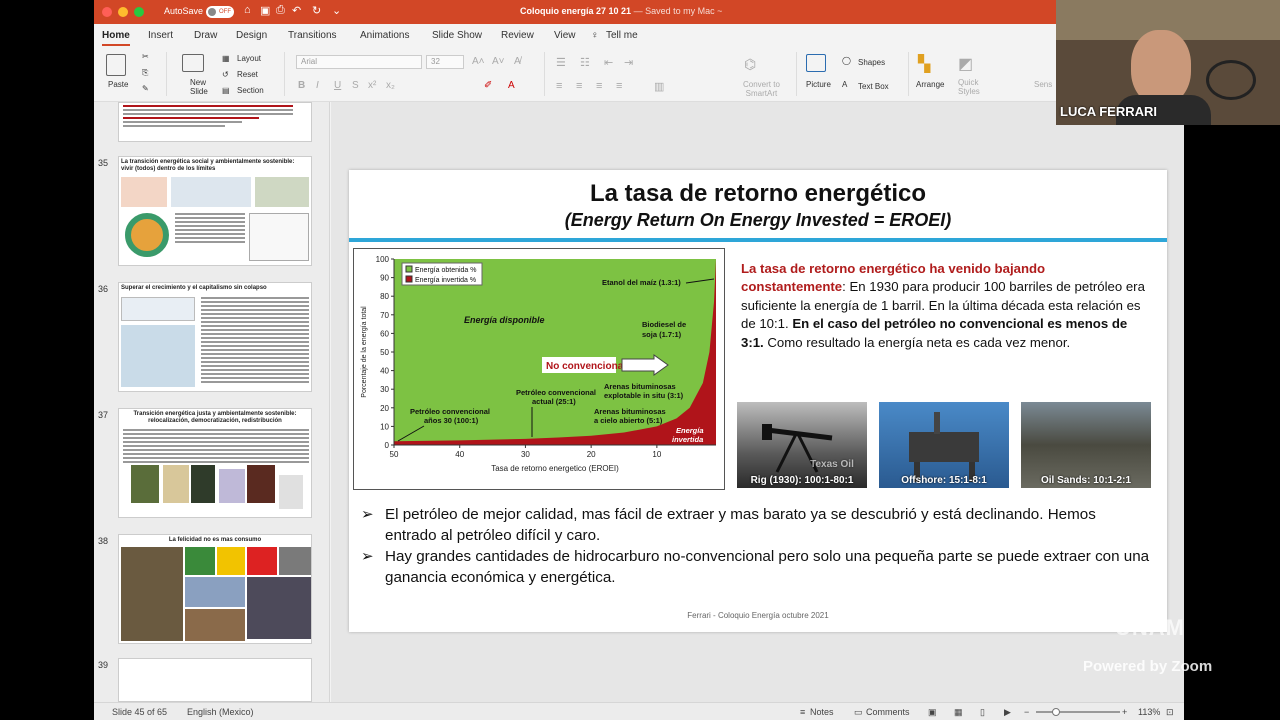 The image size is (1280, 720). I want to click on layout-button: Layout, so click(249, 58).